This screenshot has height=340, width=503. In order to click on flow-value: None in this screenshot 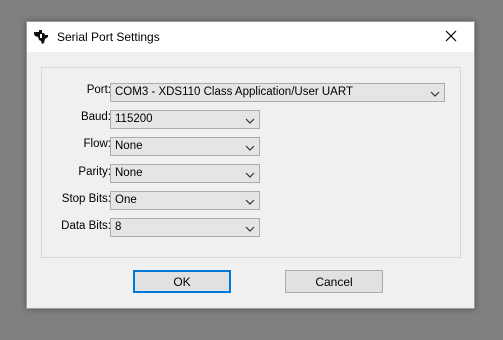, I will do `click(129, 146)`.